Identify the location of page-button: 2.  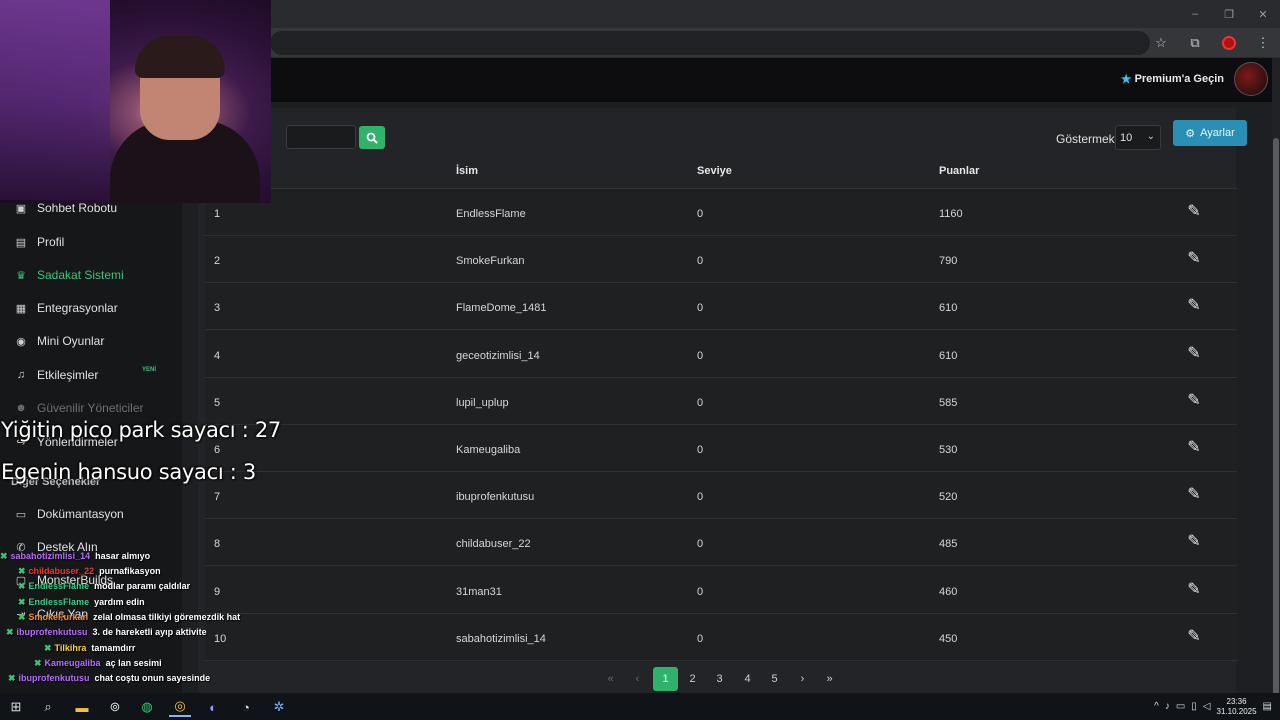
(692, 679).